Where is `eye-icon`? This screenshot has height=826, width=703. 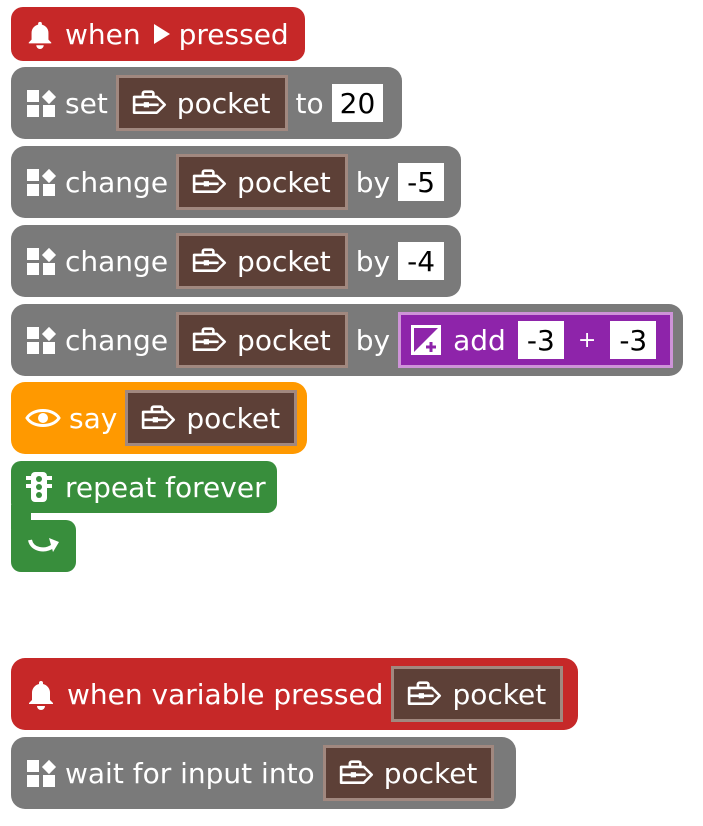
eye-icon is located at coordinates (43, 418).